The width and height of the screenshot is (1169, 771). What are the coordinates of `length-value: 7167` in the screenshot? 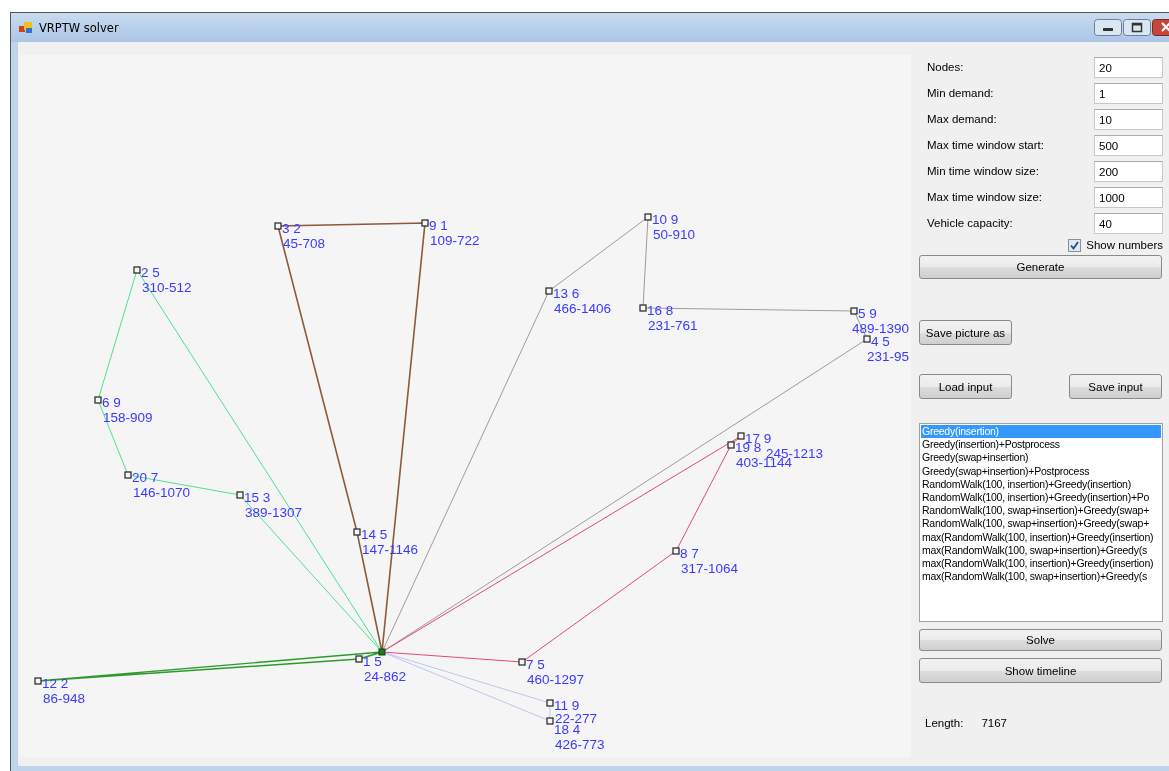 It's located at (994, 723).